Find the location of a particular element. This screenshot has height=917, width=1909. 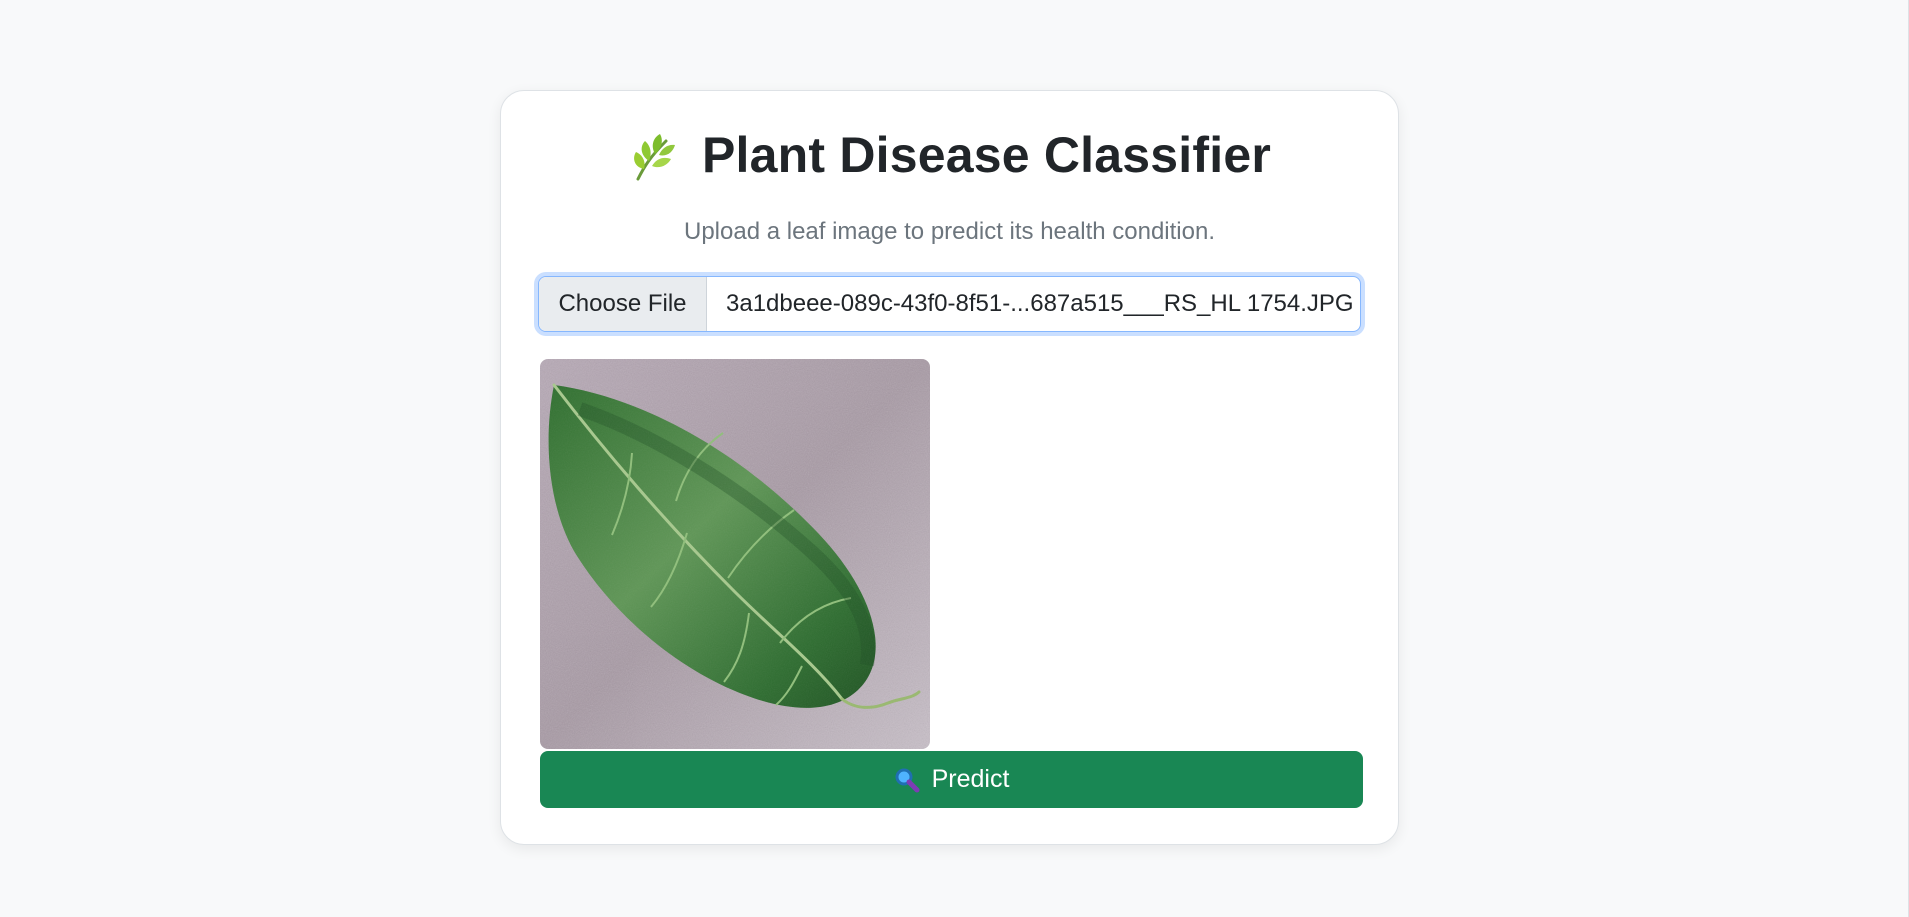

predict-button: Predict is located at coordinates (951, 779).